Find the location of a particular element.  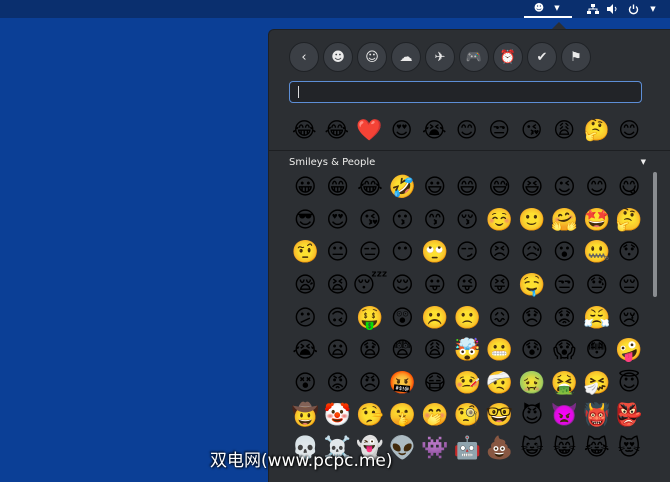

emoji-cell: 🤥 is located at coordinates (370, 416).